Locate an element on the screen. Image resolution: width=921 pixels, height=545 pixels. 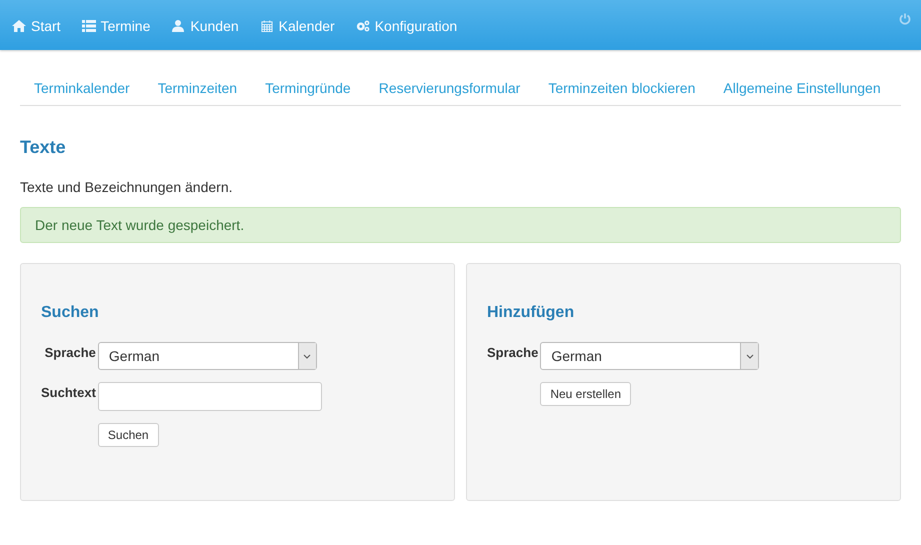
search-text-field is located at coordinates (210, 396).